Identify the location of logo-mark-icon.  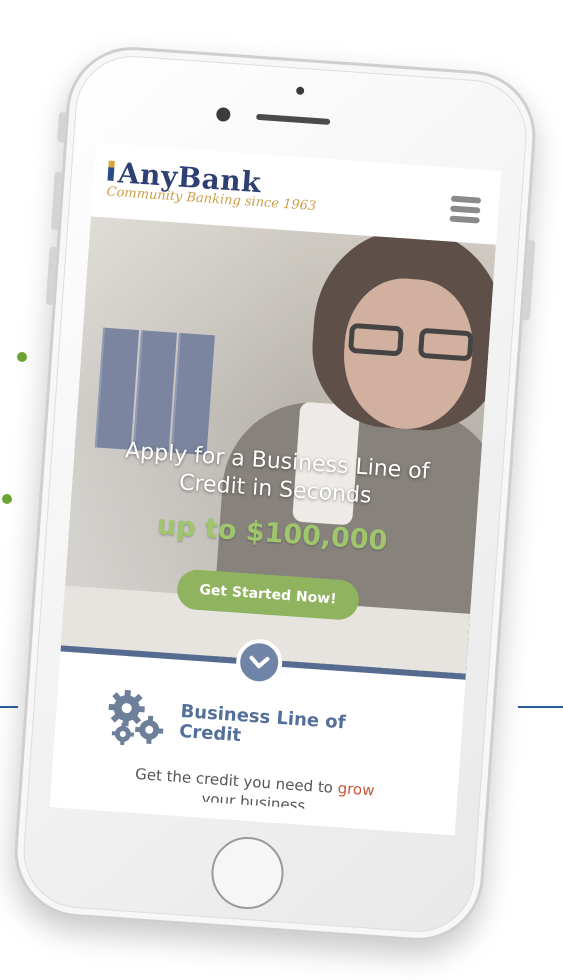
(111, 170).